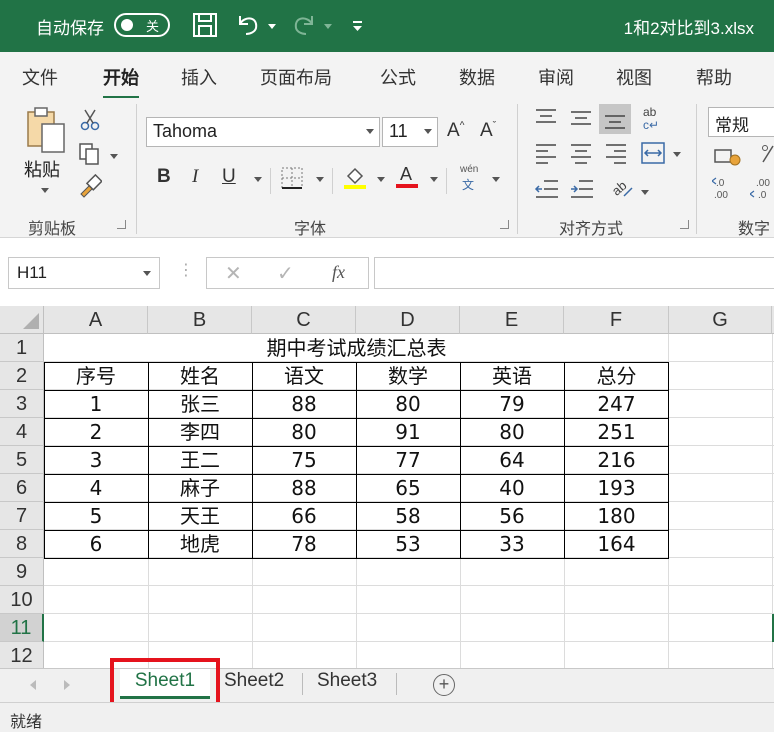 The width and height of the screenshot is (774, 732). Describe the element at coordinates (408, 320) in the screenshot. I see `column-header-d: D` at that location.